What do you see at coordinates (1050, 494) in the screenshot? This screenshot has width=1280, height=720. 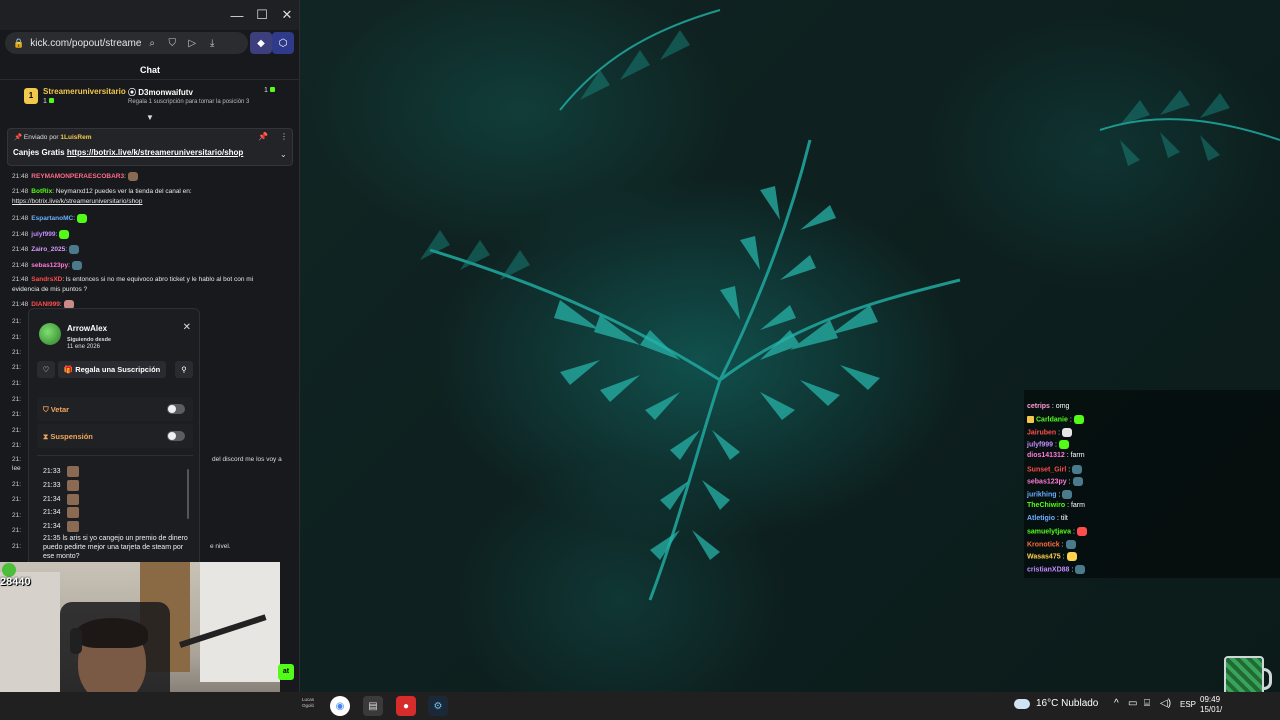 I see `overlay-chat-line: jurikhing :` at bounding box center [1050, 494].